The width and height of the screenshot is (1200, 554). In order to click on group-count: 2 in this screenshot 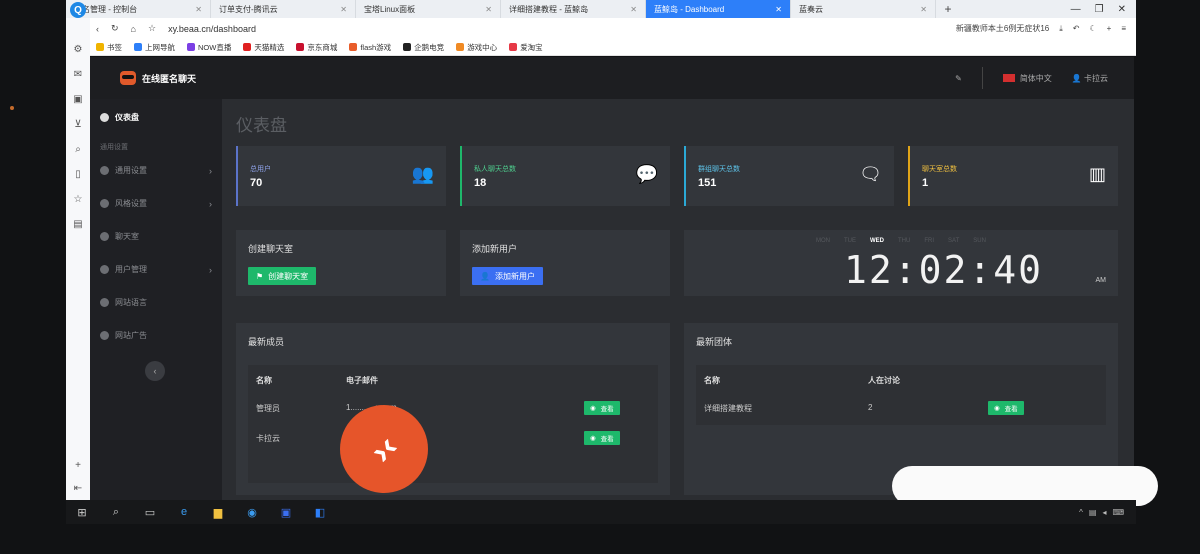, I will do `click(870, 407)`.